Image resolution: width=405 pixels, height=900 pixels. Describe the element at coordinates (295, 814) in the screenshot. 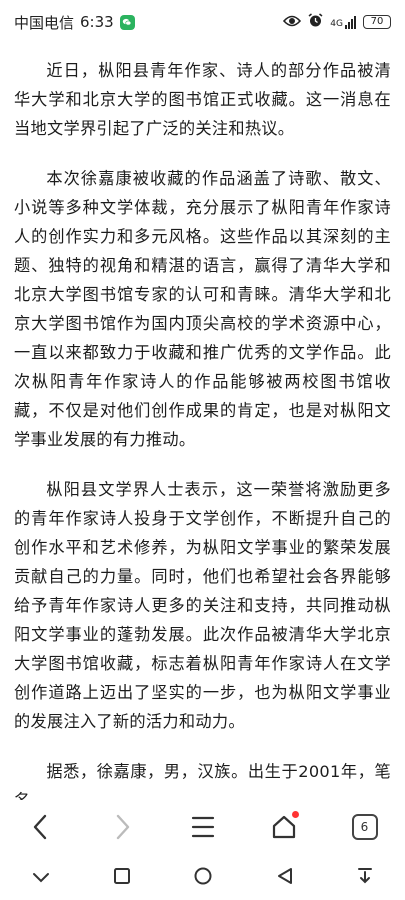

I see `notification-dot` at that location.